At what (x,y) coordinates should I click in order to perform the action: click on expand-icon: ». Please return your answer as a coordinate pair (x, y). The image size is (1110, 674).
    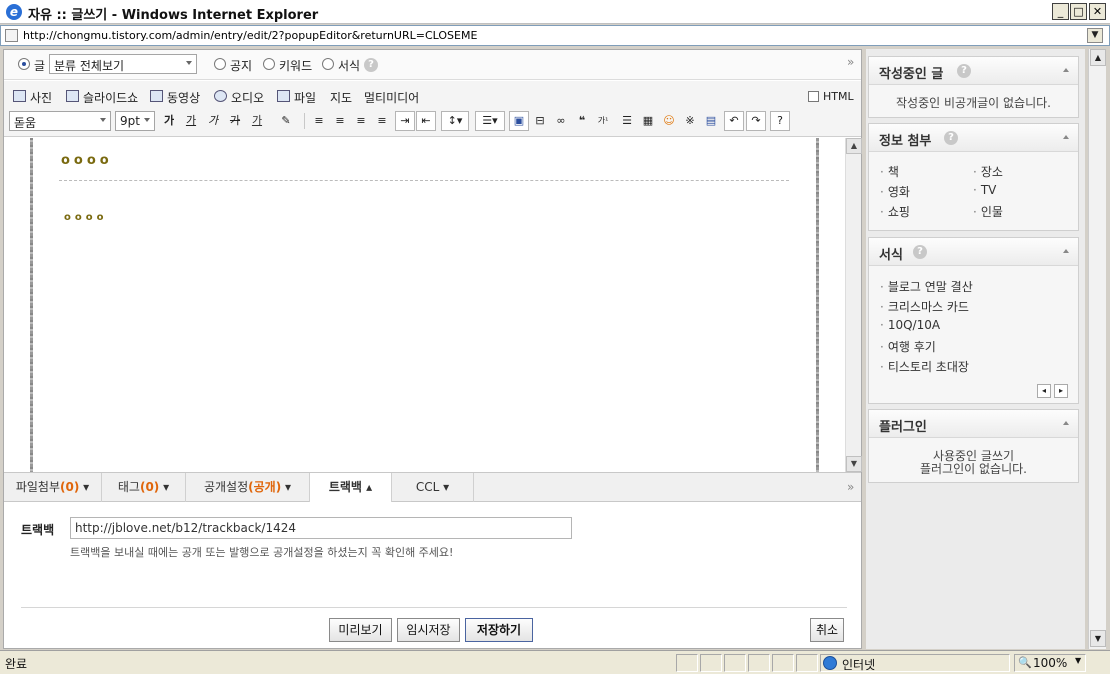
    Looking at the image, I should click on (850, 62).